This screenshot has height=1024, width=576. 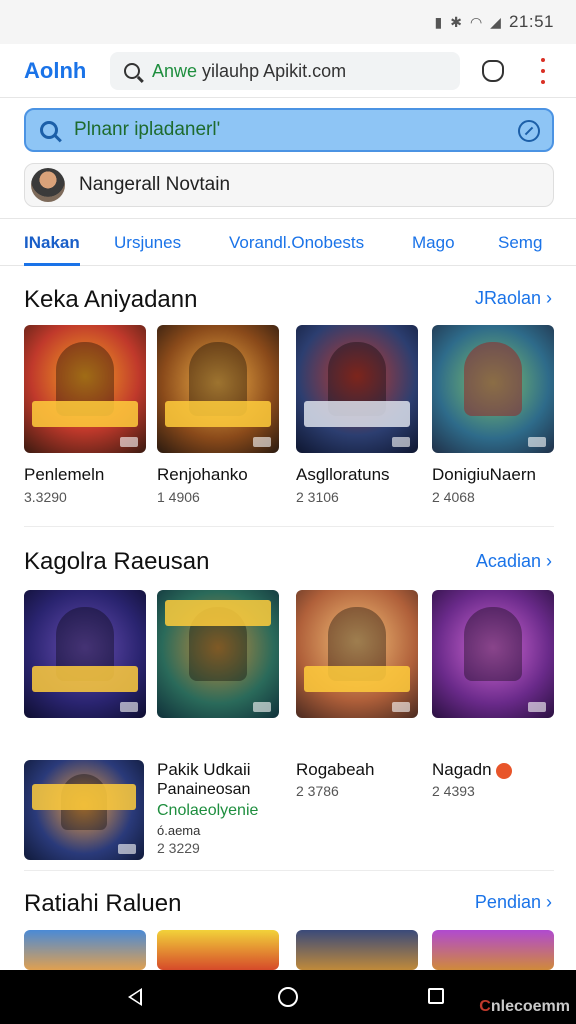 What do you see at coordinates (202, 475) in the screenshot?
I see `app-name: Renjohanko` at bounding box center [202, 475].